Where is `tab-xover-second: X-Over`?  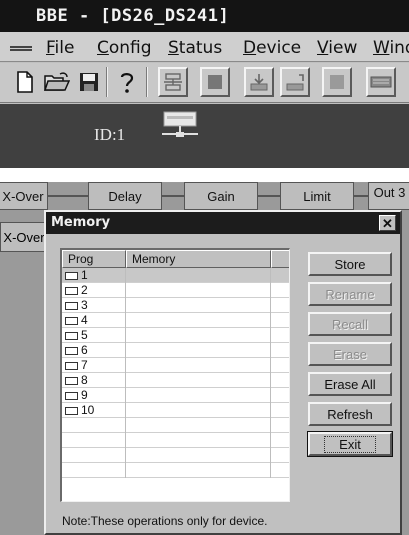 tab-xover-second: X-Over is located at coordinates (24, 237).